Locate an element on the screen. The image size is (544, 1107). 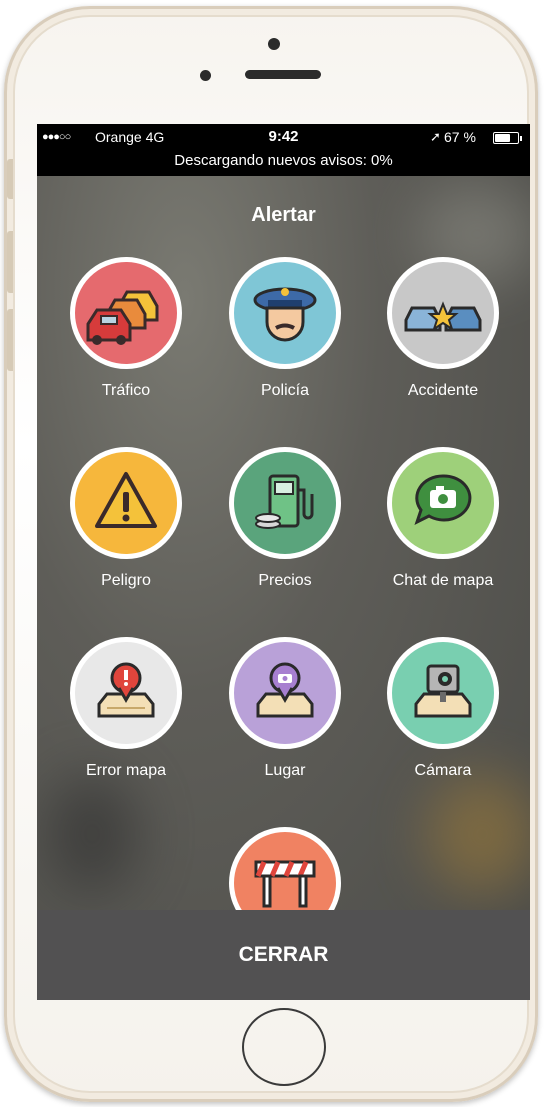
alert-police-button: Policía is located at coordinates (285, 332).